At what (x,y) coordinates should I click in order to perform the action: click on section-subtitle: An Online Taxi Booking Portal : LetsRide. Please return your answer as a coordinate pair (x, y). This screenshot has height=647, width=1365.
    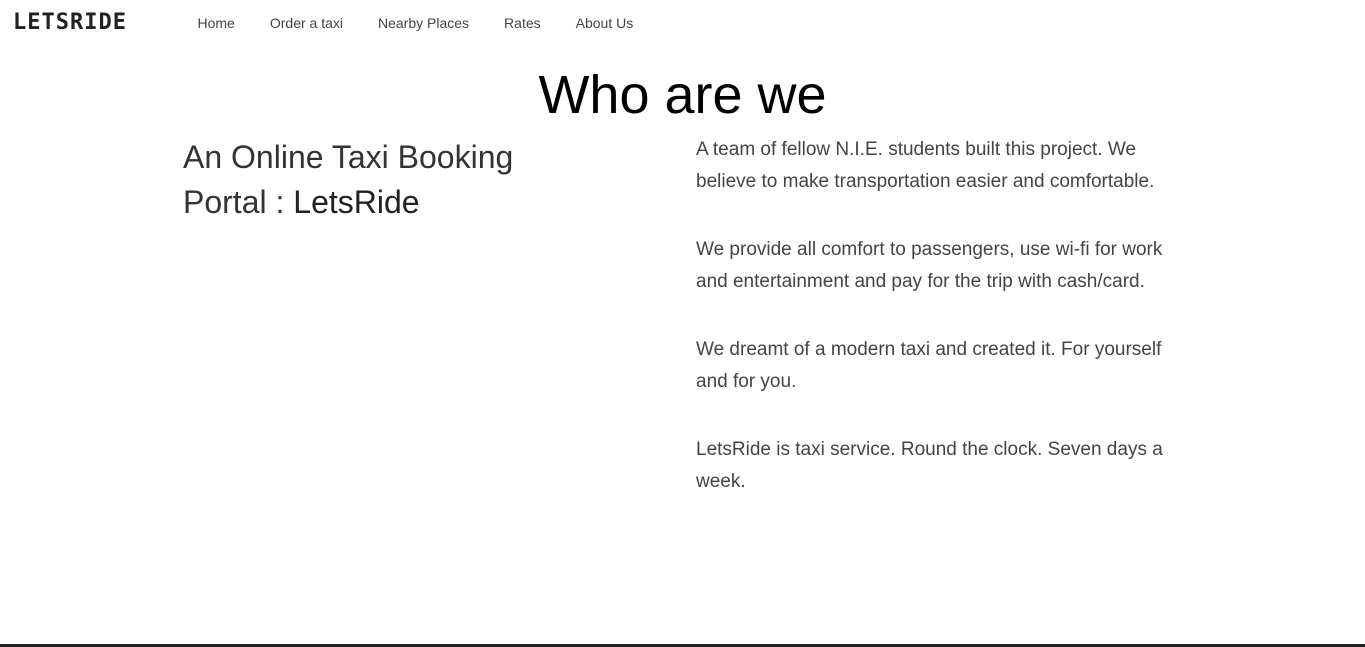
    Looking at the image, I should click on (393, 180).